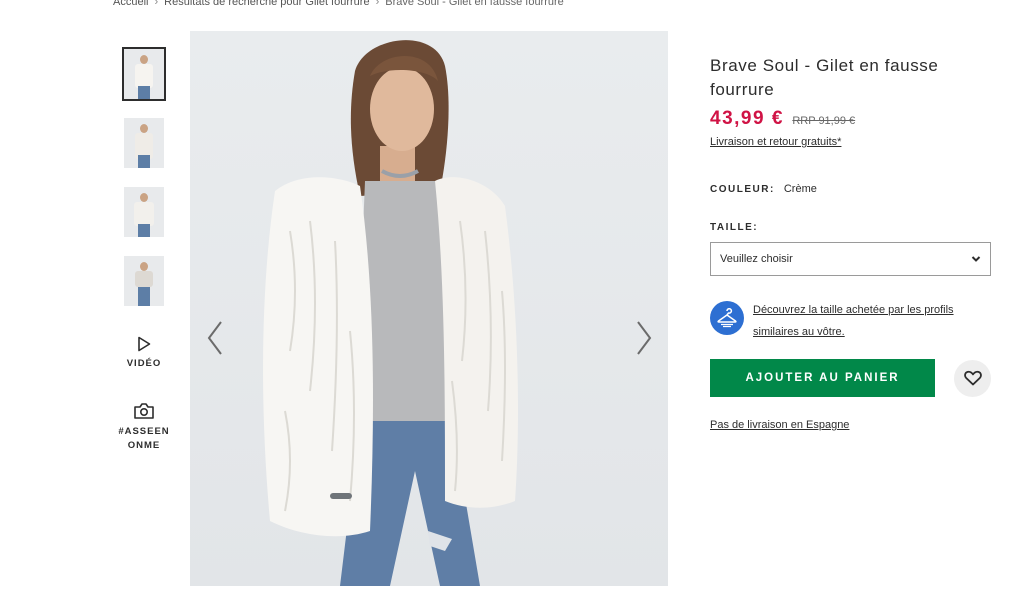 The image size is (1024, 590). What do you see at coordinates (824, 77) in the screenshot?
I see `product-title: Brave Soul - Gilet en fausse fourrure` at bounding box center [824, 77].